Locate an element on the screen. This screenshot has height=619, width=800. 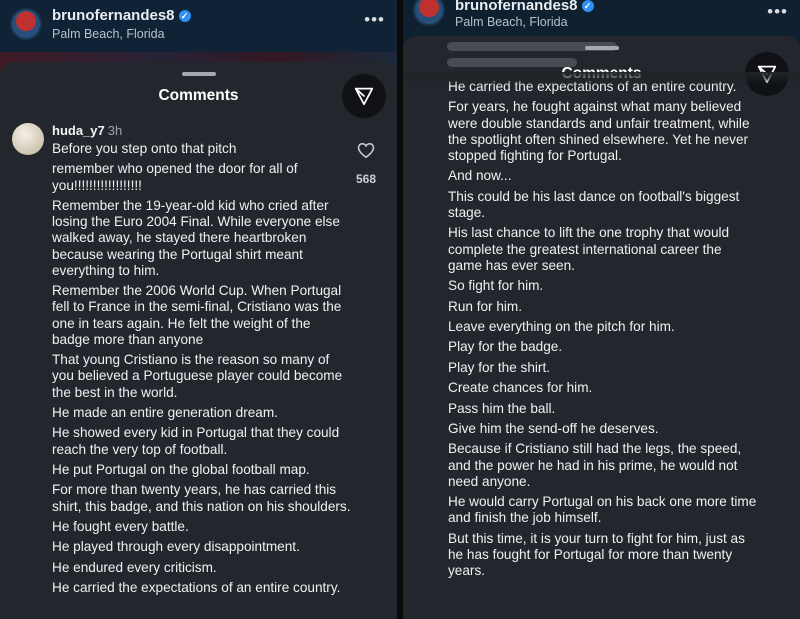
comment-line: Before you step onto that pitch is located at coordinates (144, 148).